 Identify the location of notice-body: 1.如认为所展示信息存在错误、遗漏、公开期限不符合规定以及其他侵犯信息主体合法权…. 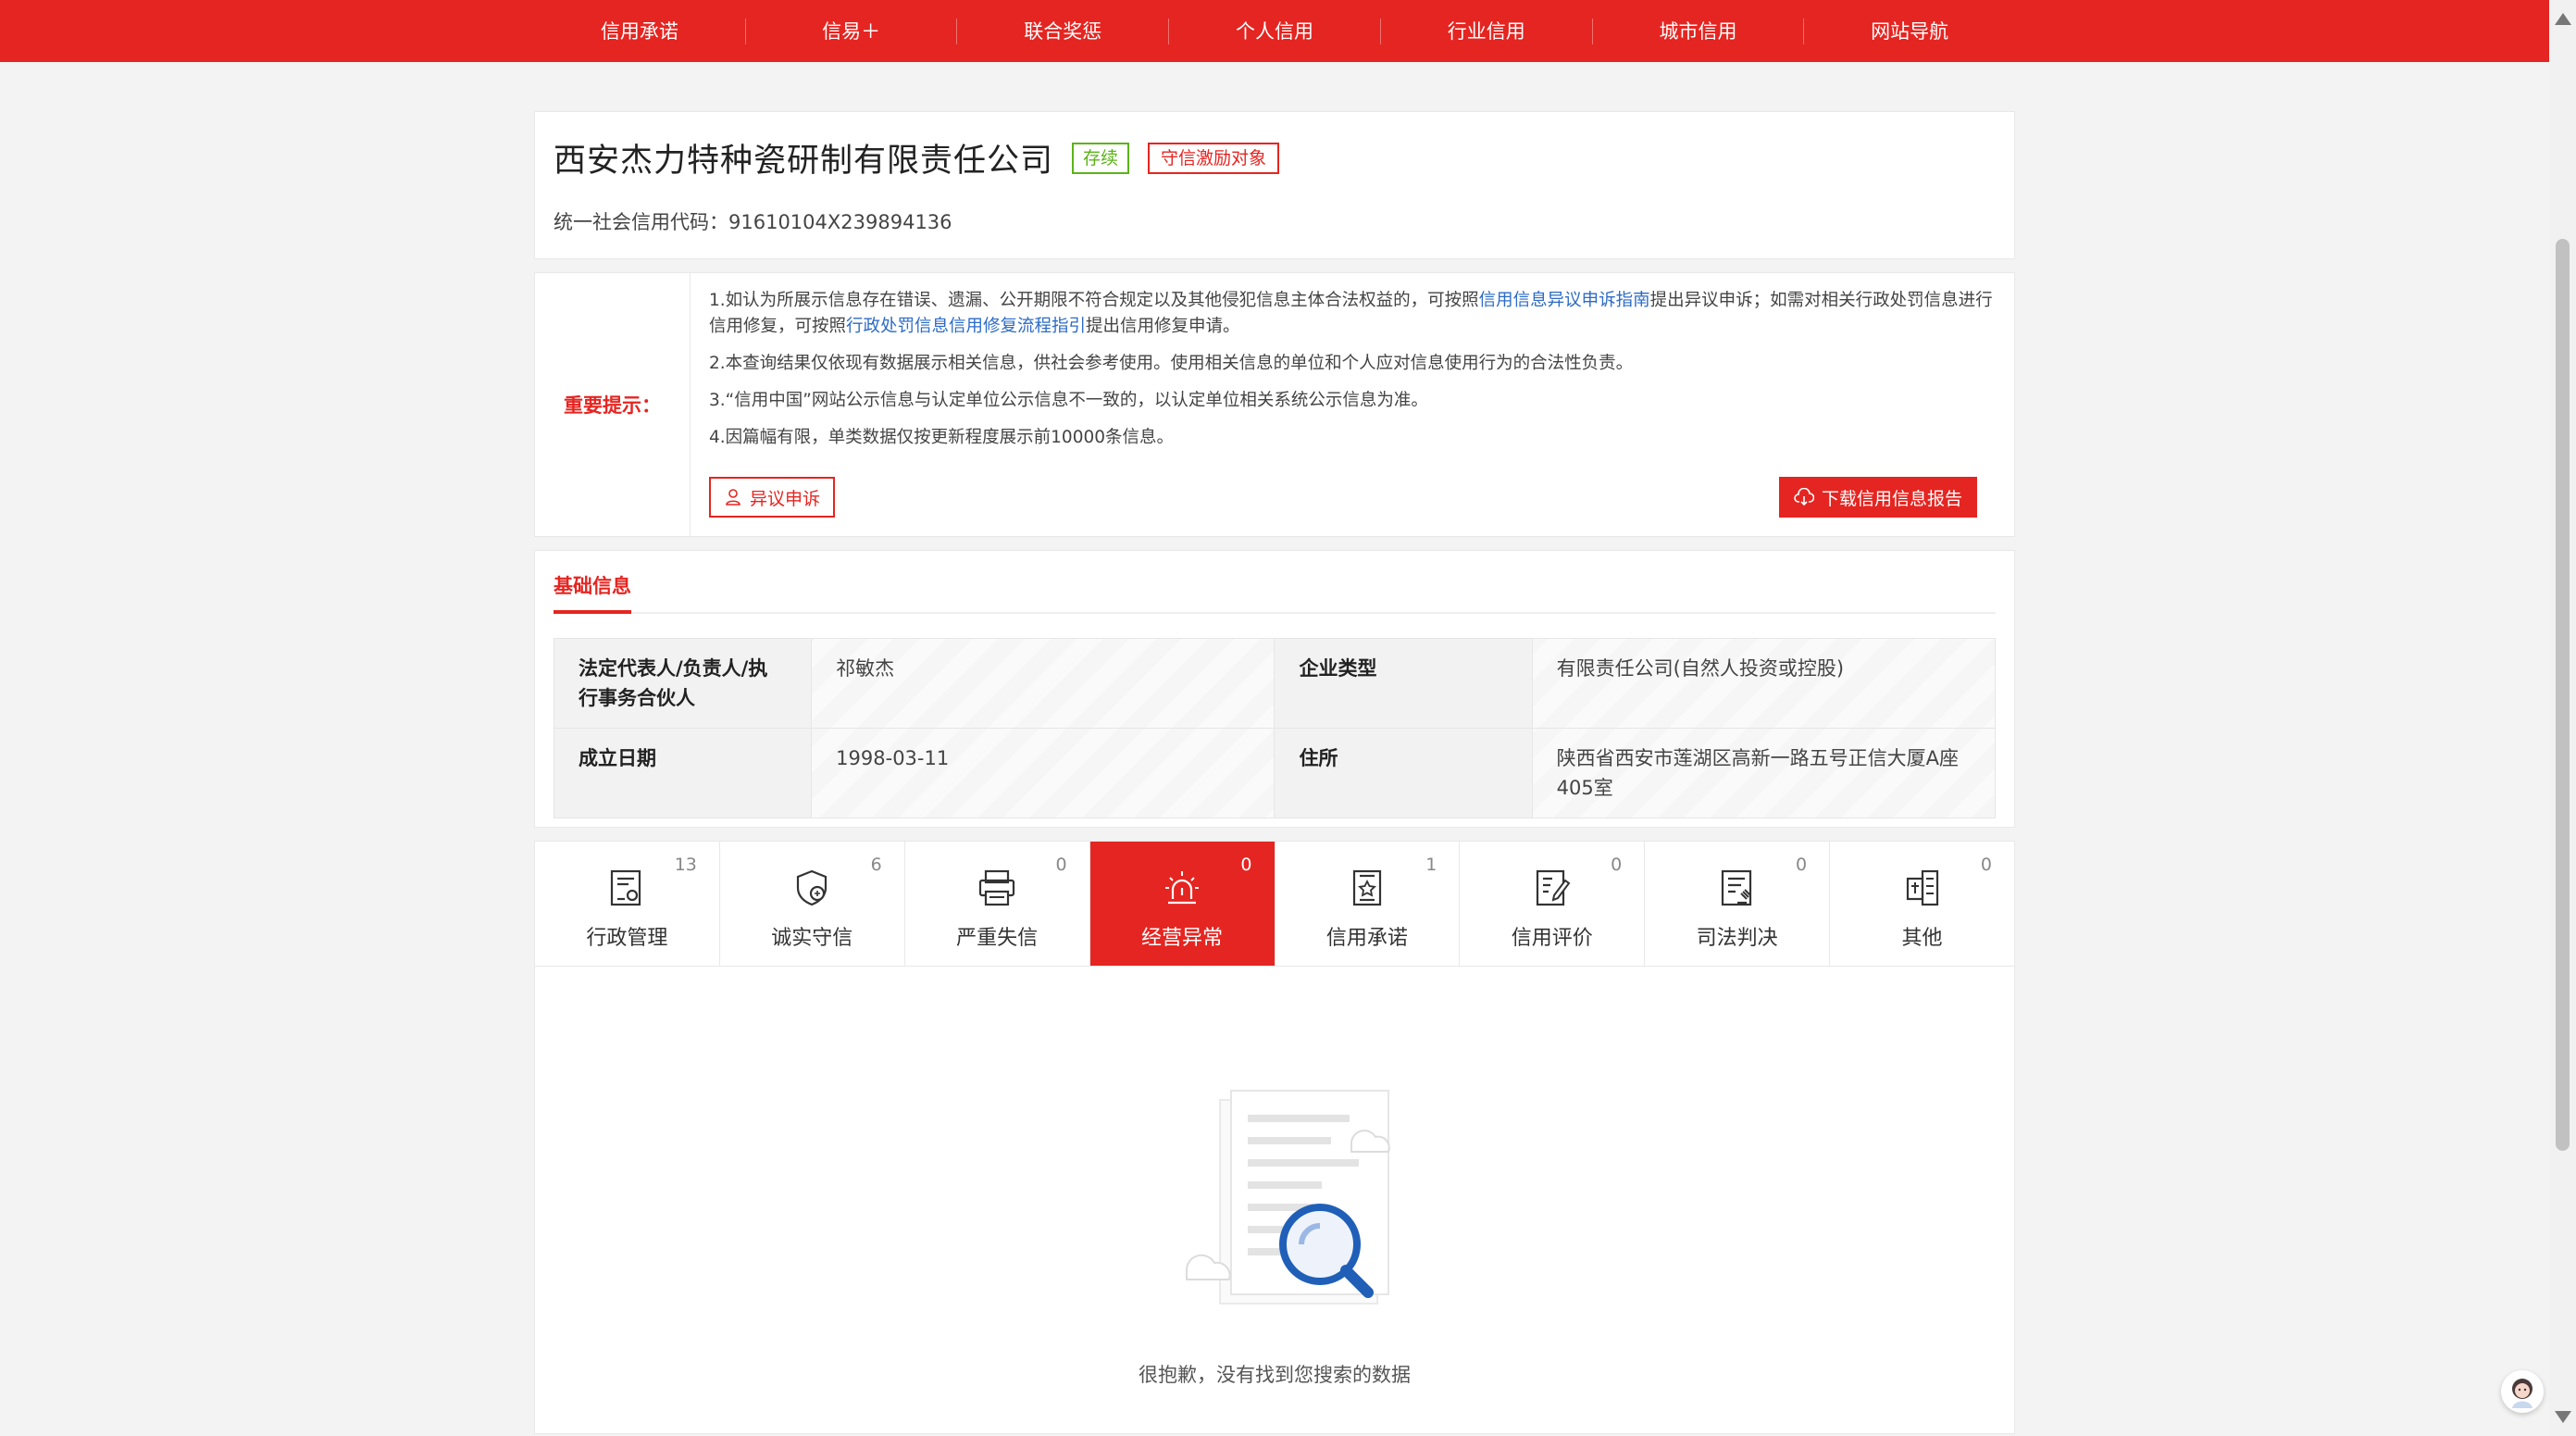
(1352, 404).